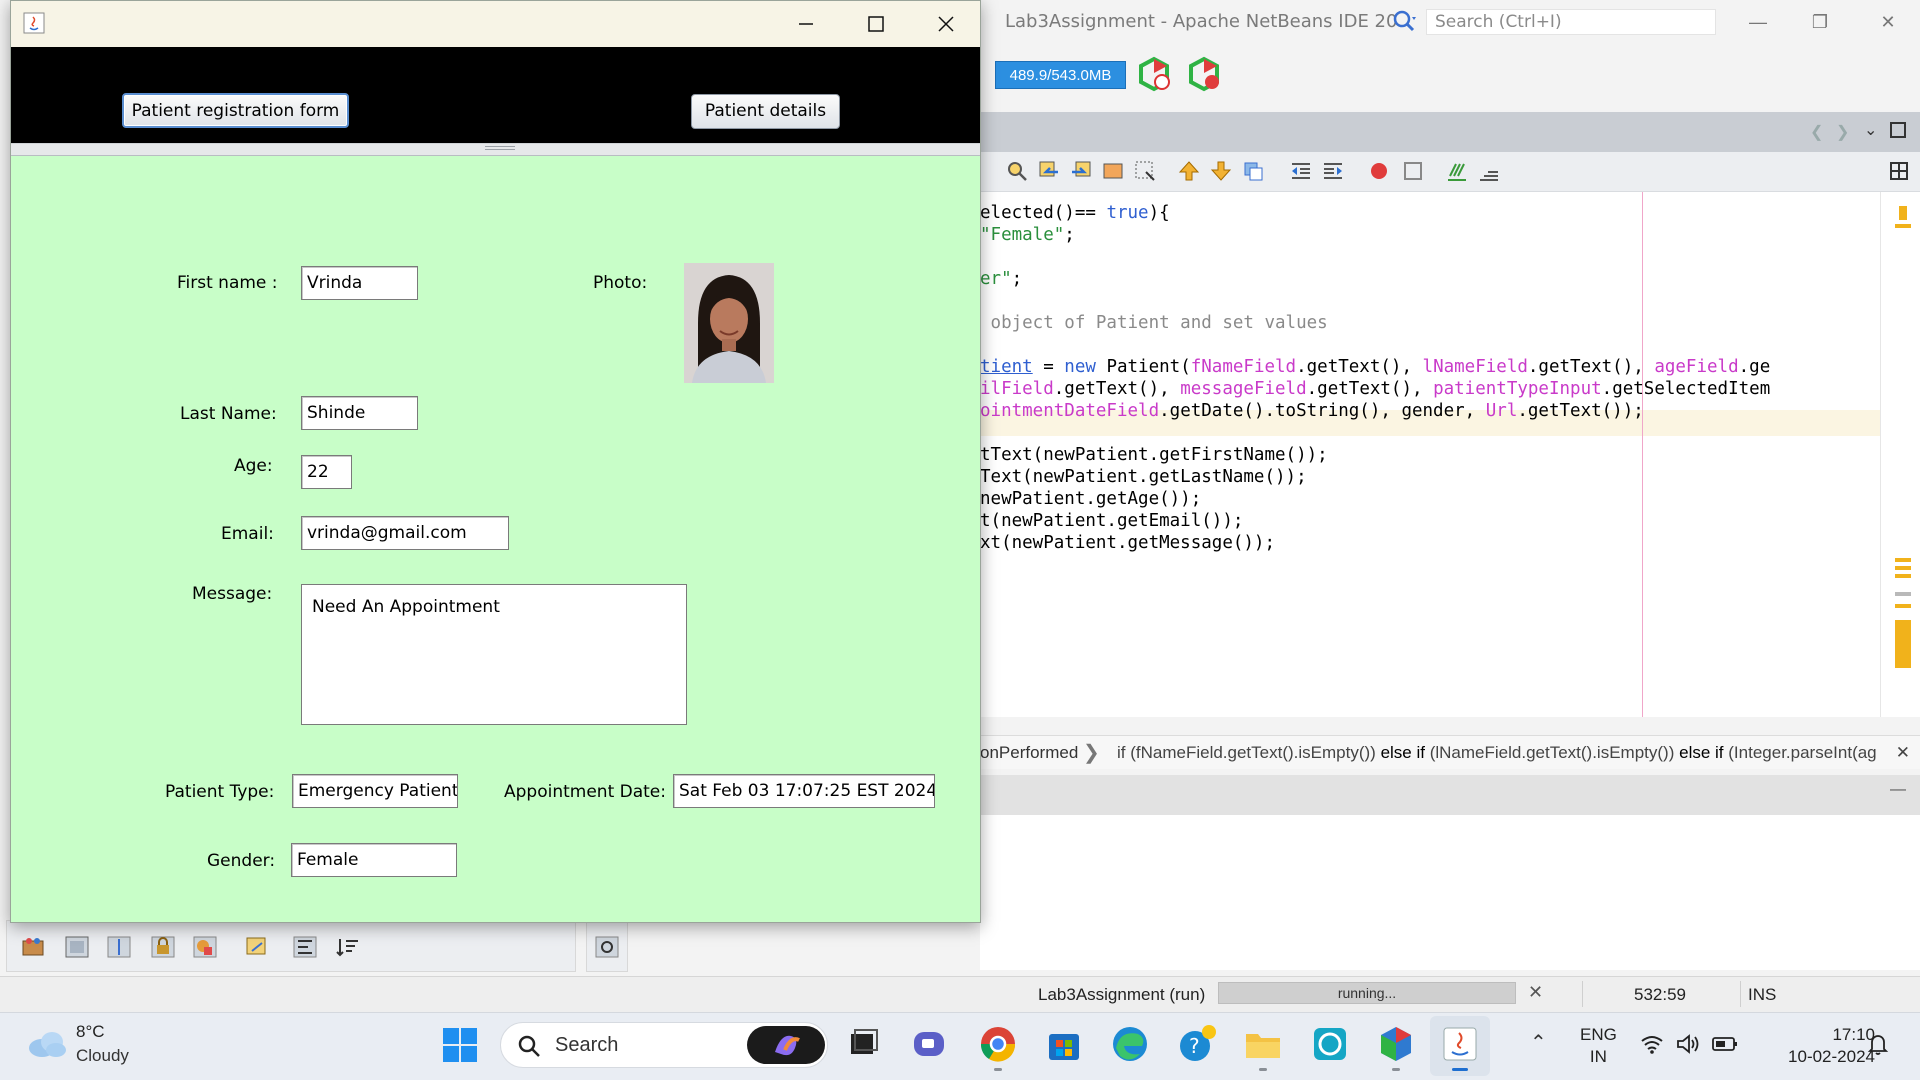  Describe the element at coordinates (806, 24) in the screenshot. I see `minimize-icon` at that location.